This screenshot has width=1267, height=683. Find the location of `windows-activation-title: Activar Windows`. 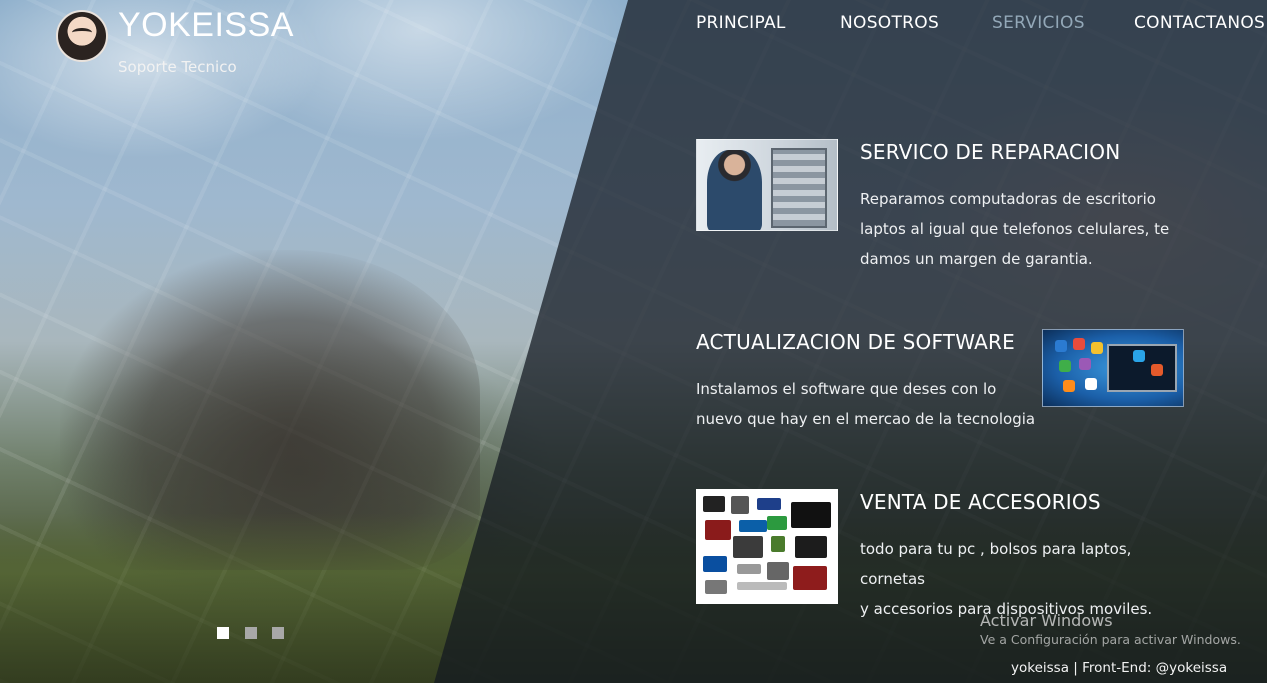

windows-activation-title: Activar Windows is located at coordinates (1046, 620).